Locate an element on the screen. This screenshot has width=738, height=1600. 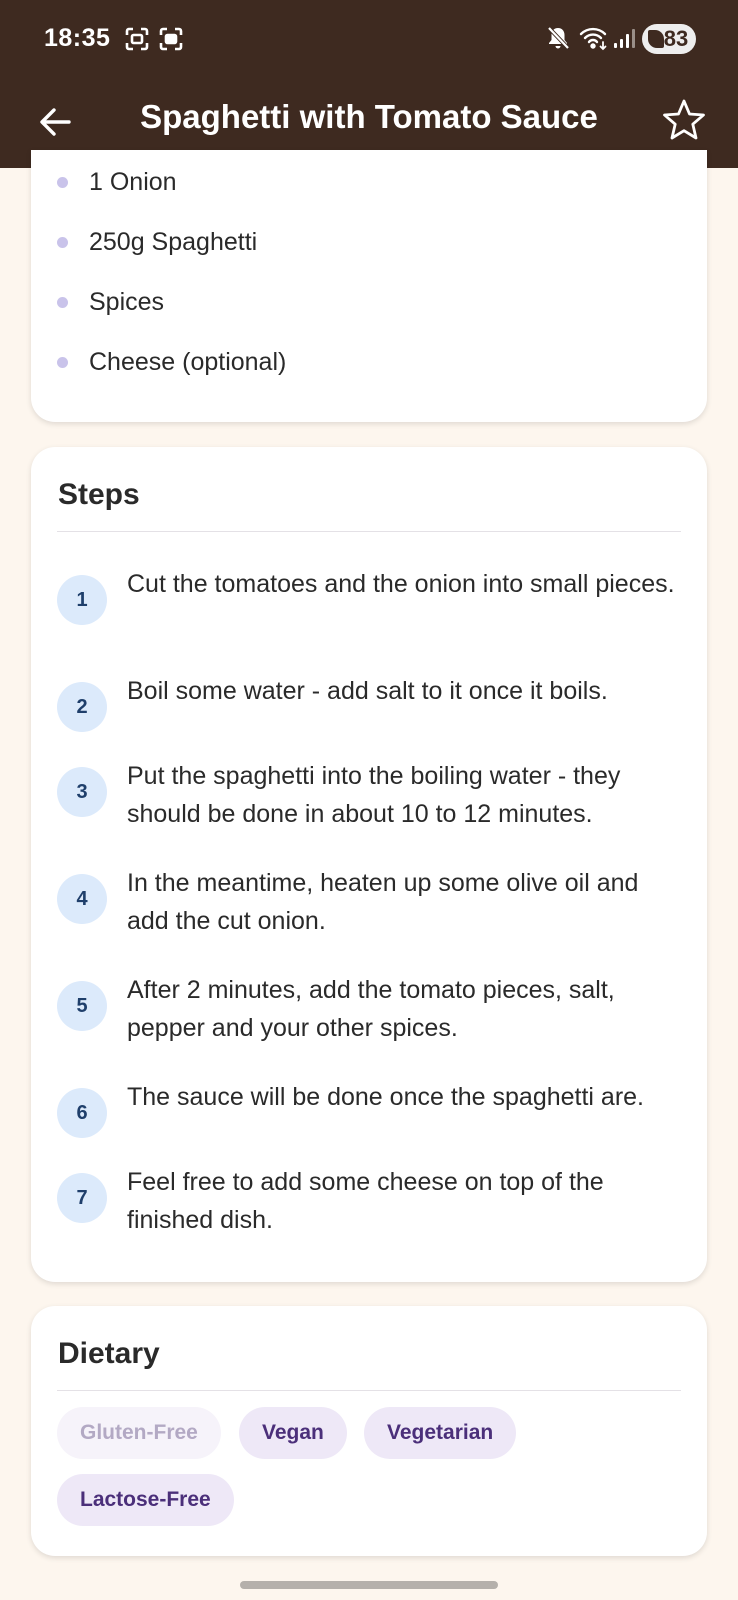
status-time: 18:35 is located at coordinates (77, 38).